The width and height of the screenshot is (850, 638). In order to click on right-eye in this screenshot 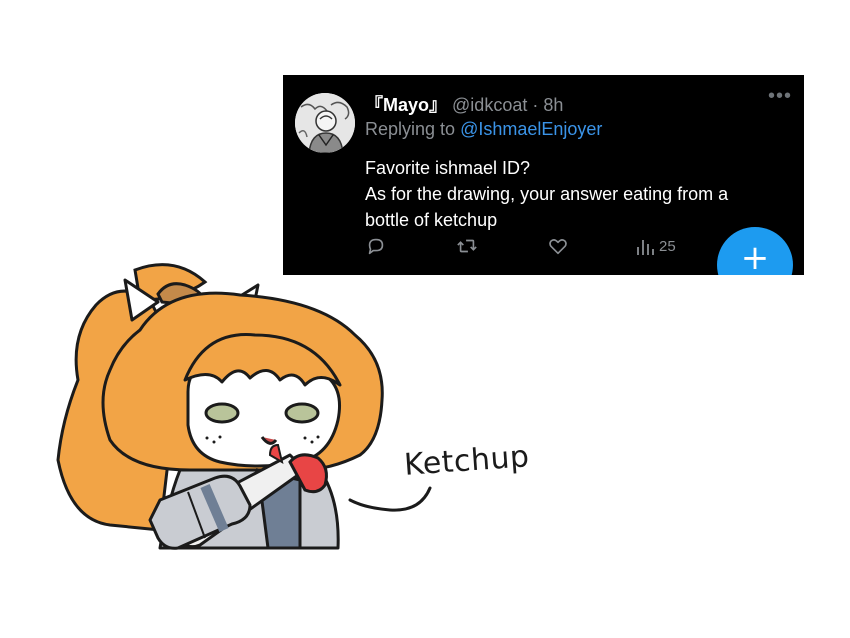, I will do `click(302, 413)`.